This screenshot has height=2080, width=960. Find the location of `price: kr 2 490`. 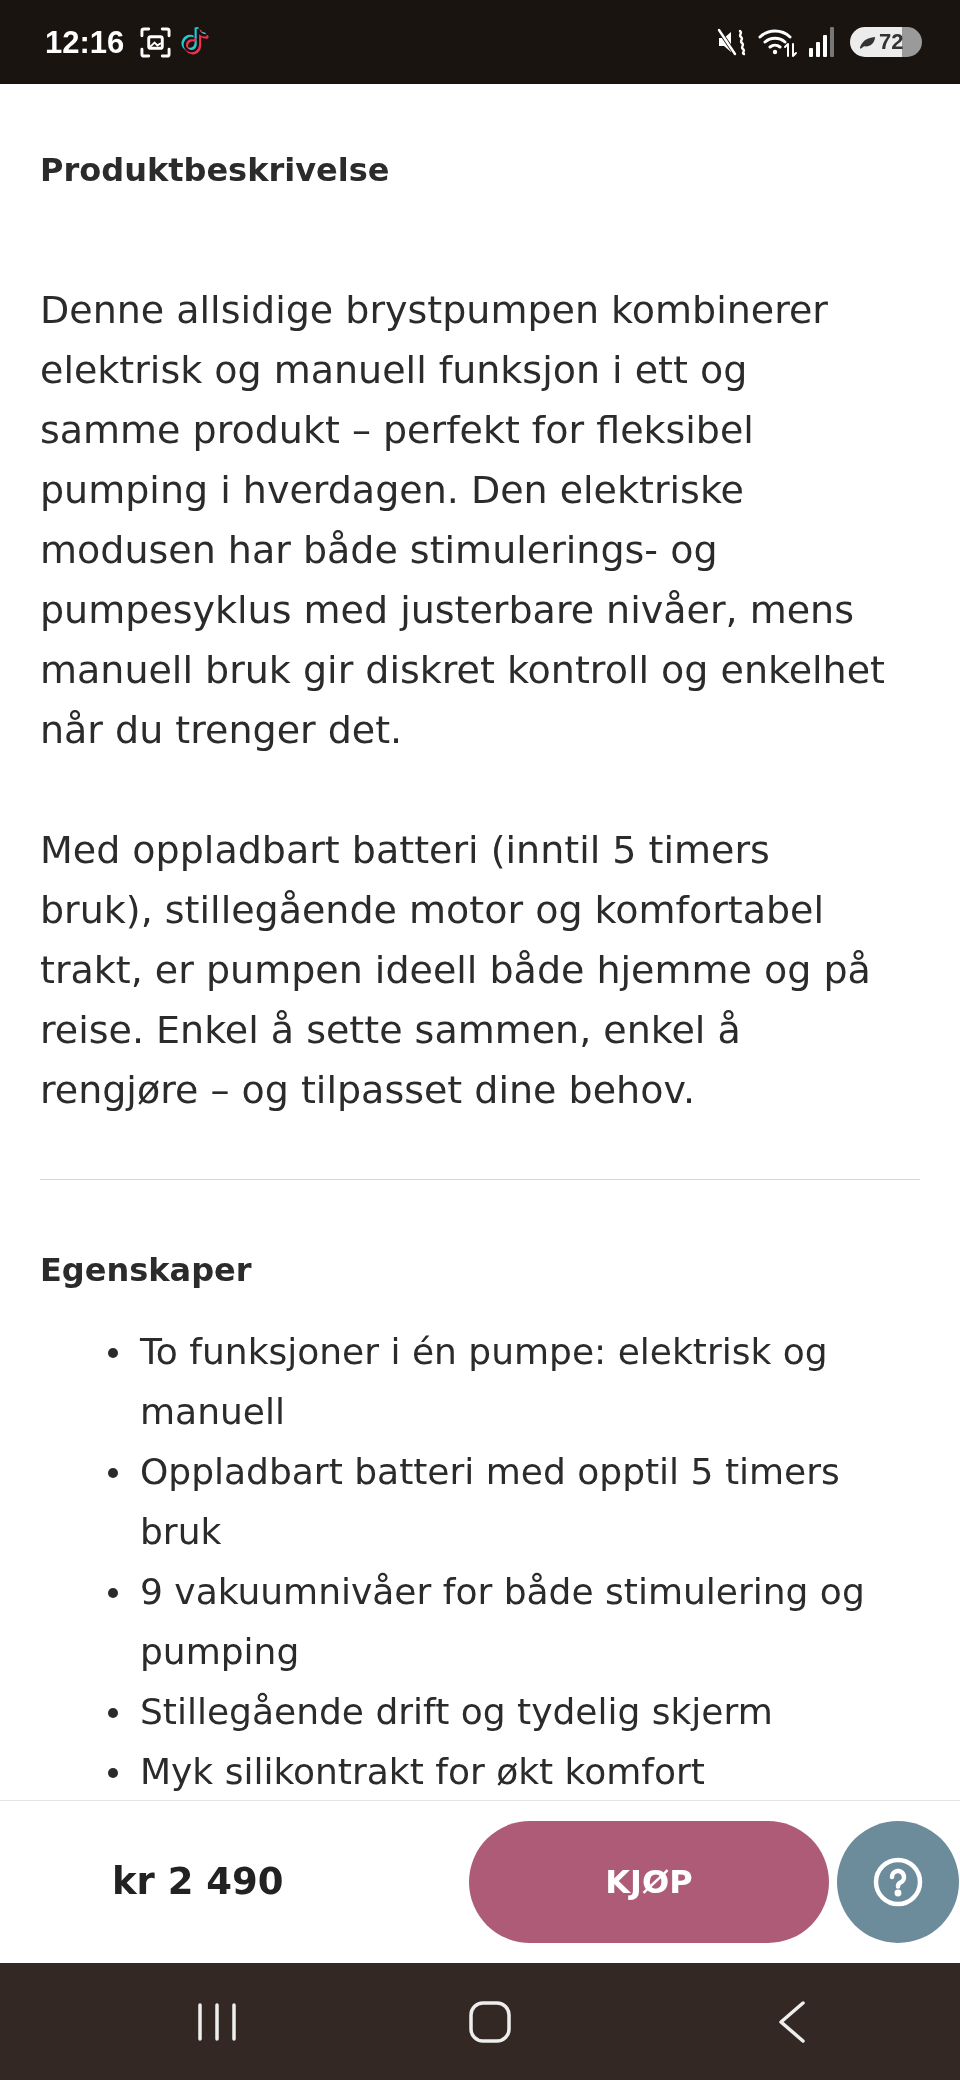

price: kr 2 490 is located at coordinates (198, 1882).